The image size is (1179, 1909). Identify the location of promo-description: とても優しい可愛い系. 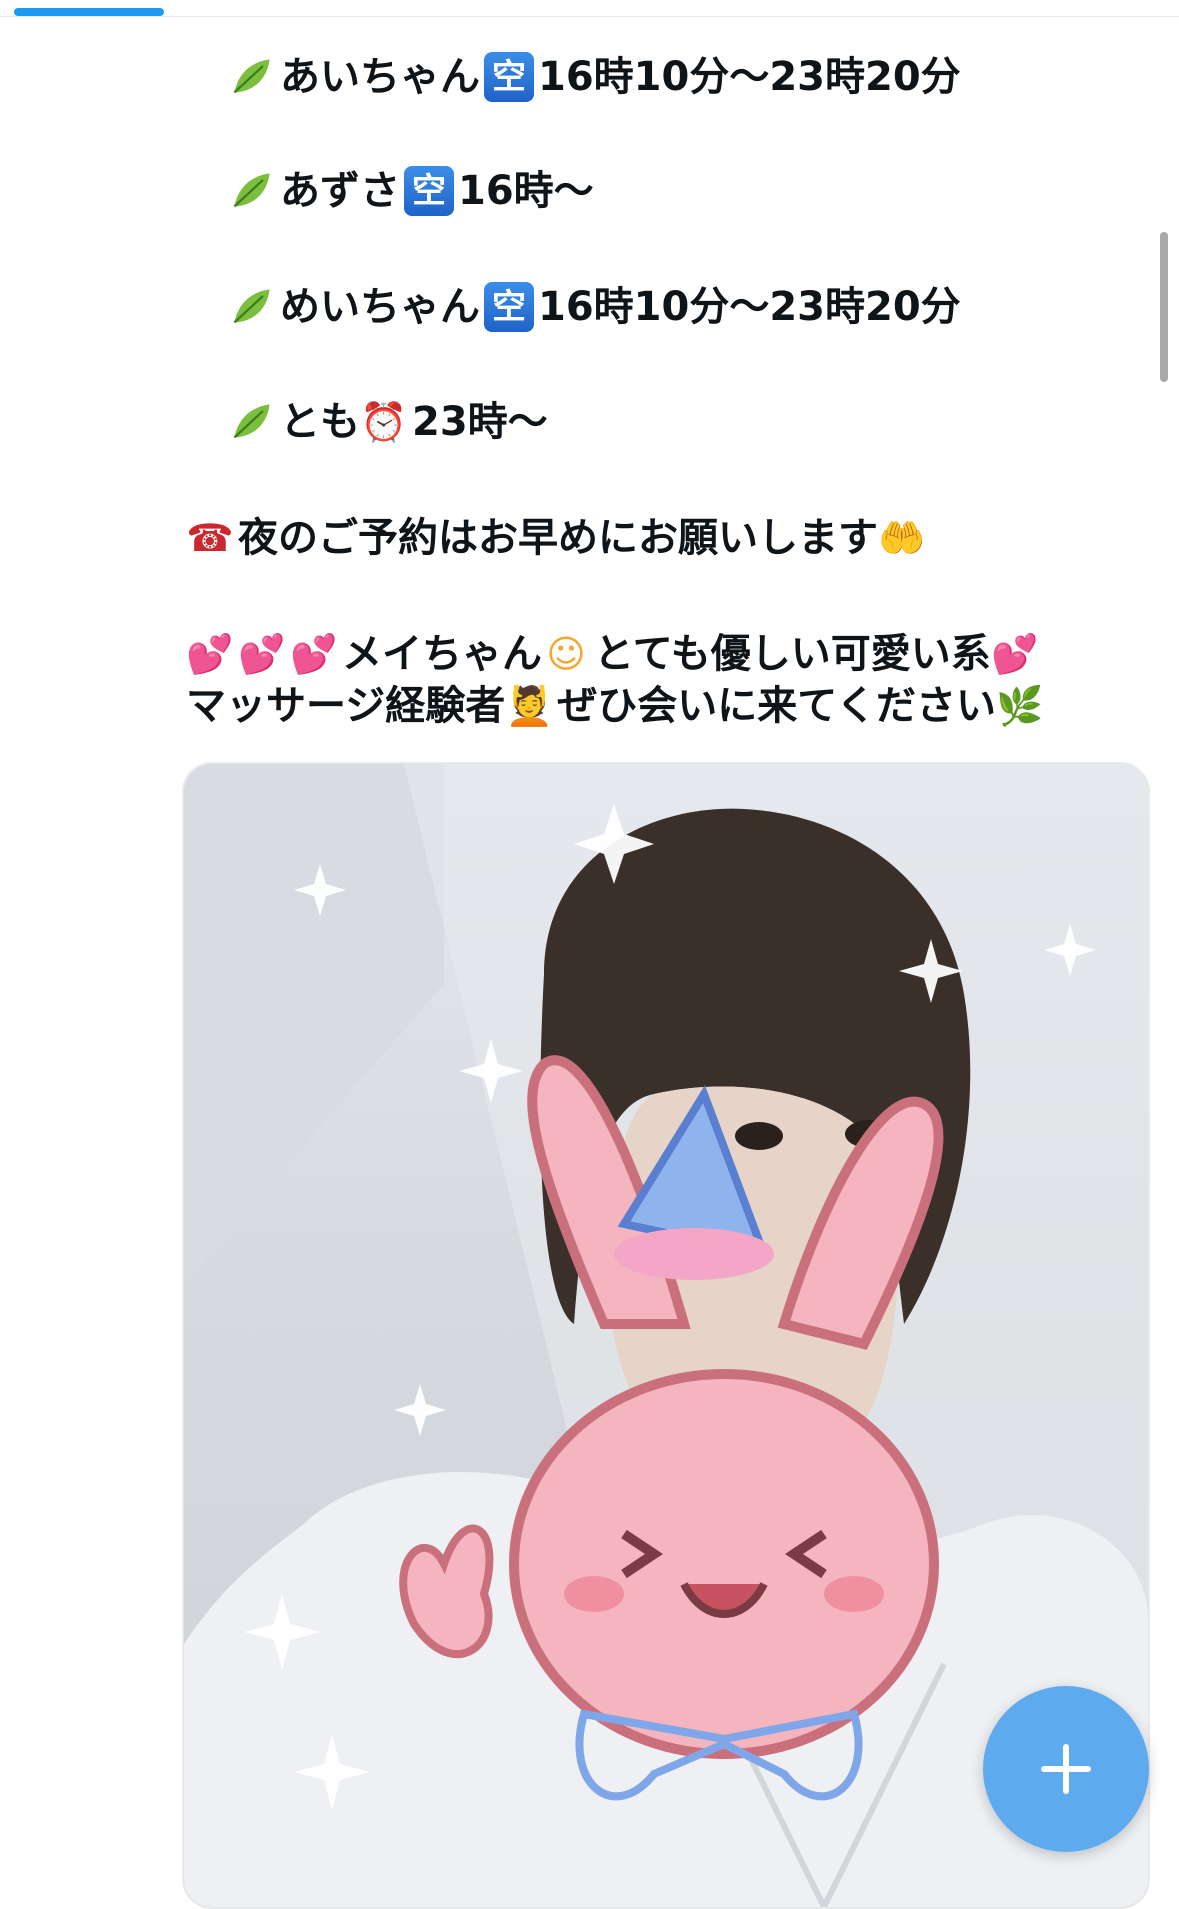
(792, 654).